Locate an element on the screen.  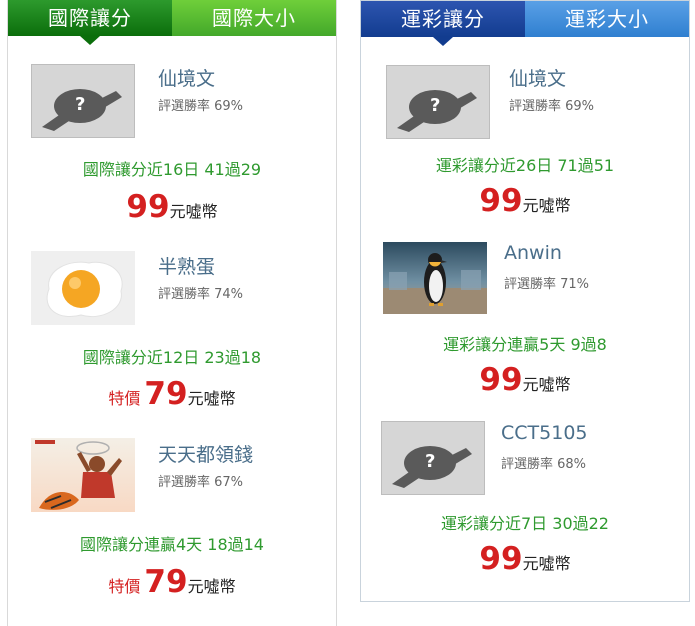
record-stat: 國際讓分連贏4天 18過14 is located at coordinates (172, 544).